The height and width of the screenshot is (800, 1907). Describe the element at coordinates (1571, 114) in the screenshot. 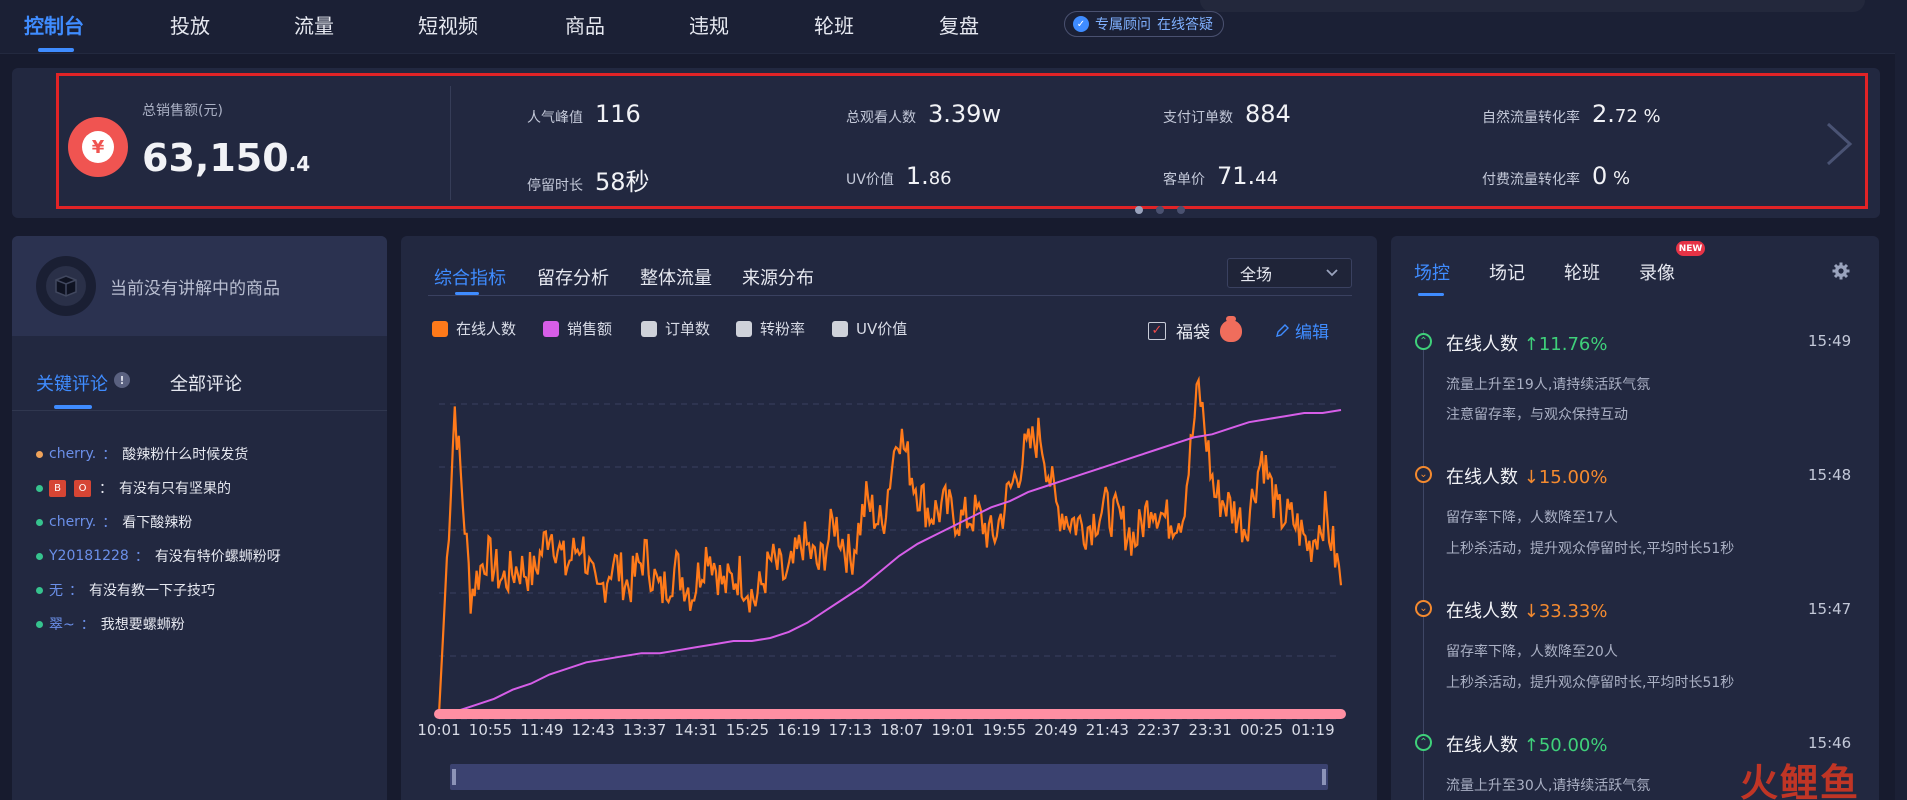

I see `stat-organic-conversion: 自然流量转化率 2.72 %` at that location.